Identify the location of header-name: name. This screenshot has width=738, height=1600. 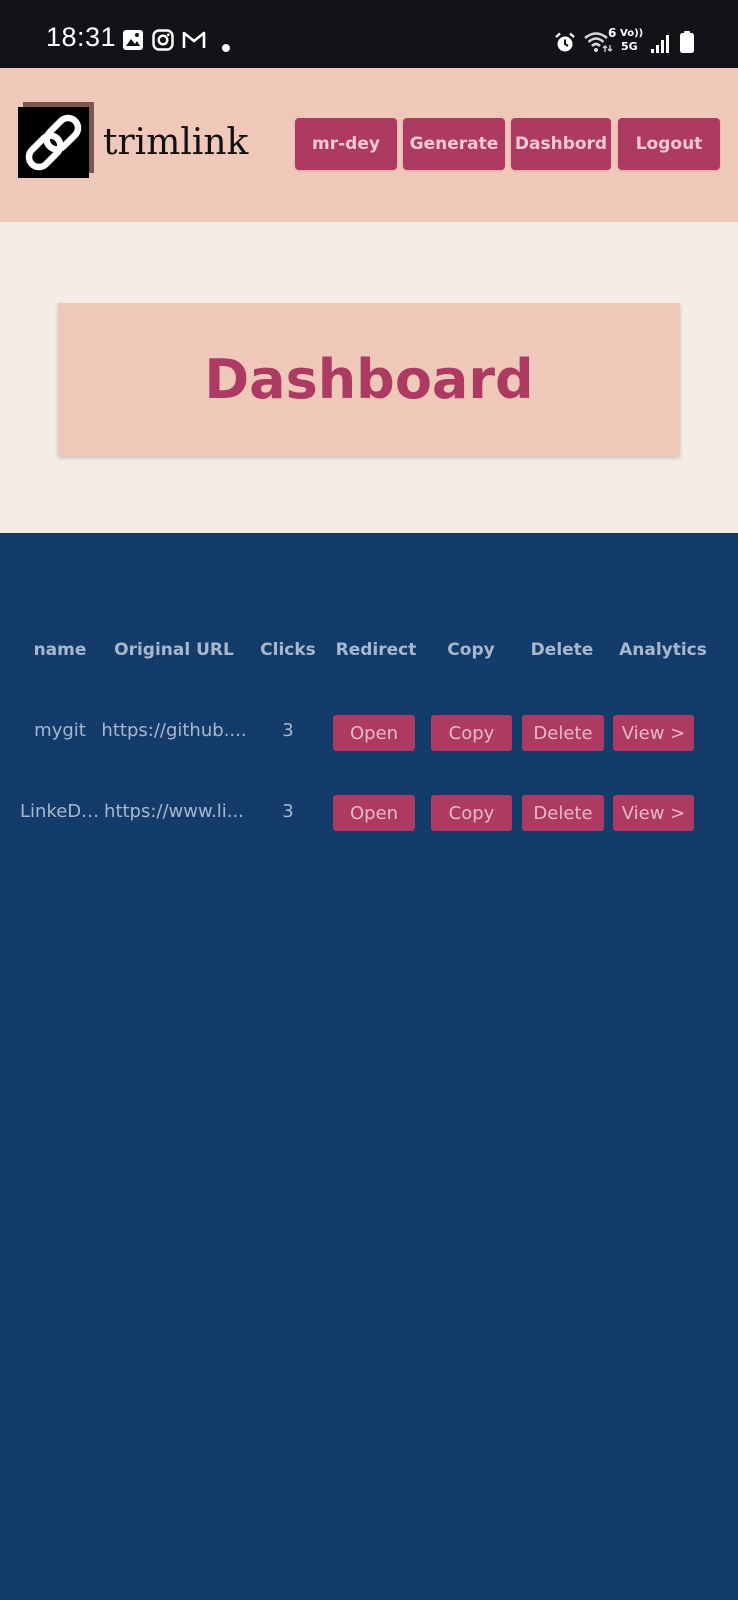
(60, 650).